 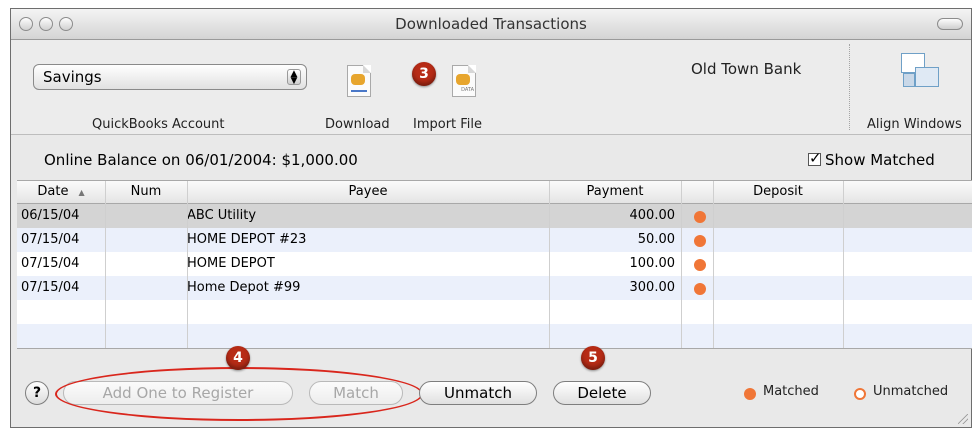 I want to click on align-windows-button-label: Align Windows, so click(x=914, y=124).